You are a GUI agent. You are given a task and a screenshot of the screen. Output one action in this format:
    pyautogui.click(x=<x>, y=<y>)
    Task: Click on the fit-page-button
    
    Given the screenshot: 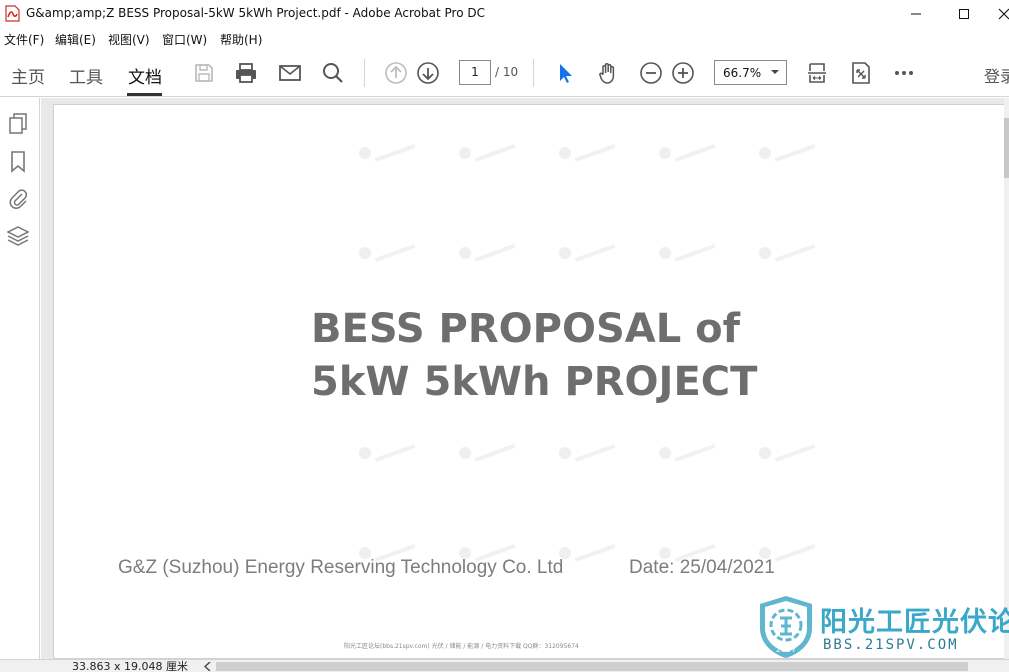 What is the action you would take?
    pyautogui.click(x=817, y=73)
    